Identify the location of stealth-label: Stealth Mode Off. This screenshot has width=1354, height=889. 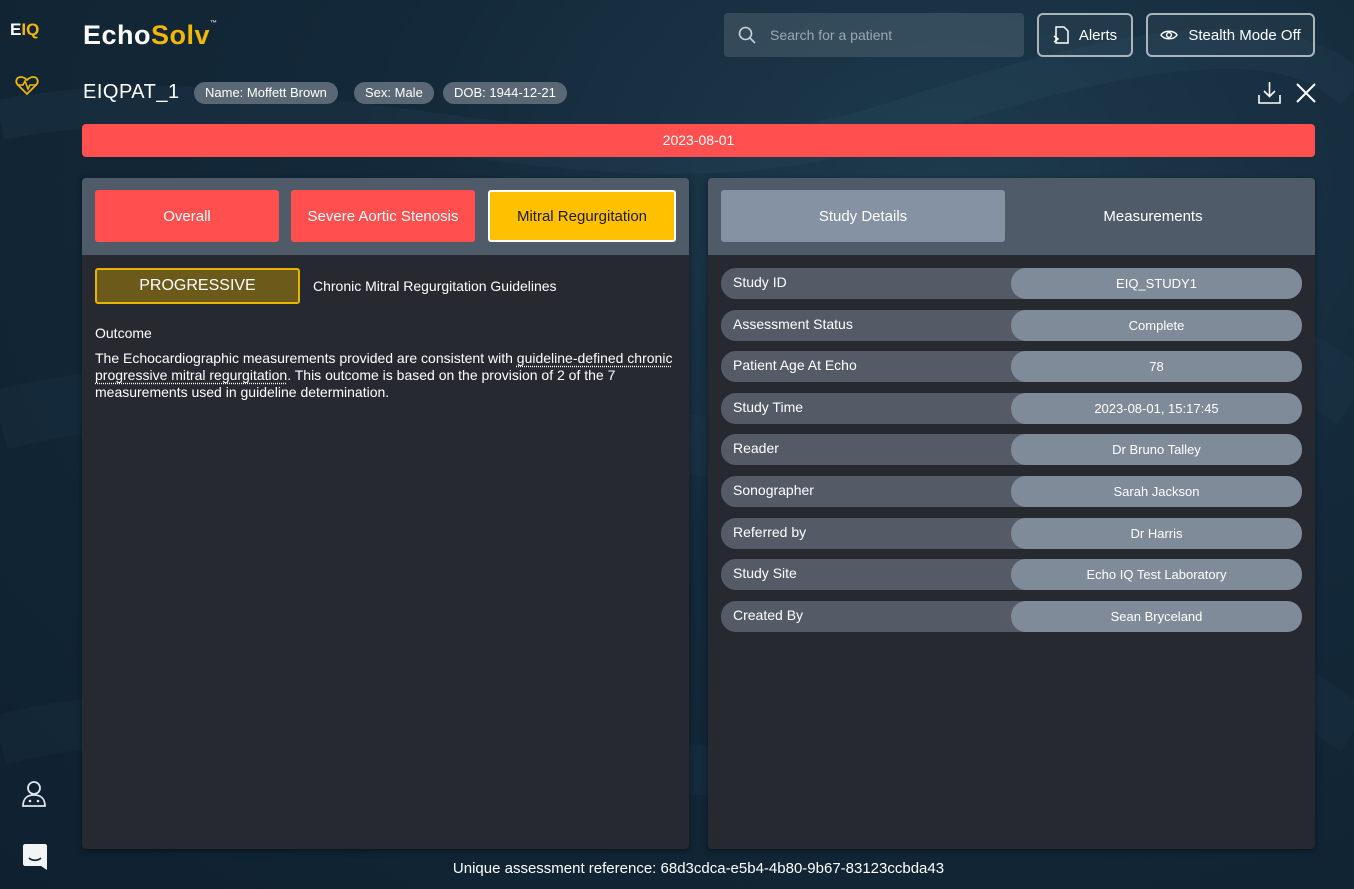
(1244, 35).